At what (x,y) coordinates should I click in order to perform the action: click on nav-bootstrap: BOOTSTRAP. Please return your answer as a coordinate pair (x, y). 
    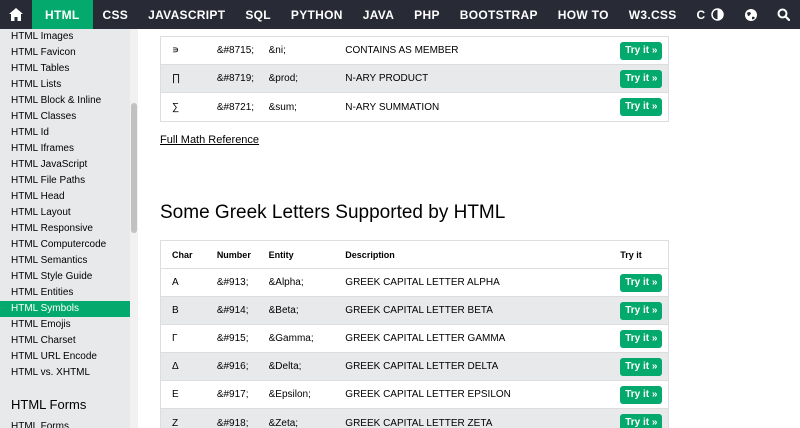
    Looking at the image, I should click on (499, 14).